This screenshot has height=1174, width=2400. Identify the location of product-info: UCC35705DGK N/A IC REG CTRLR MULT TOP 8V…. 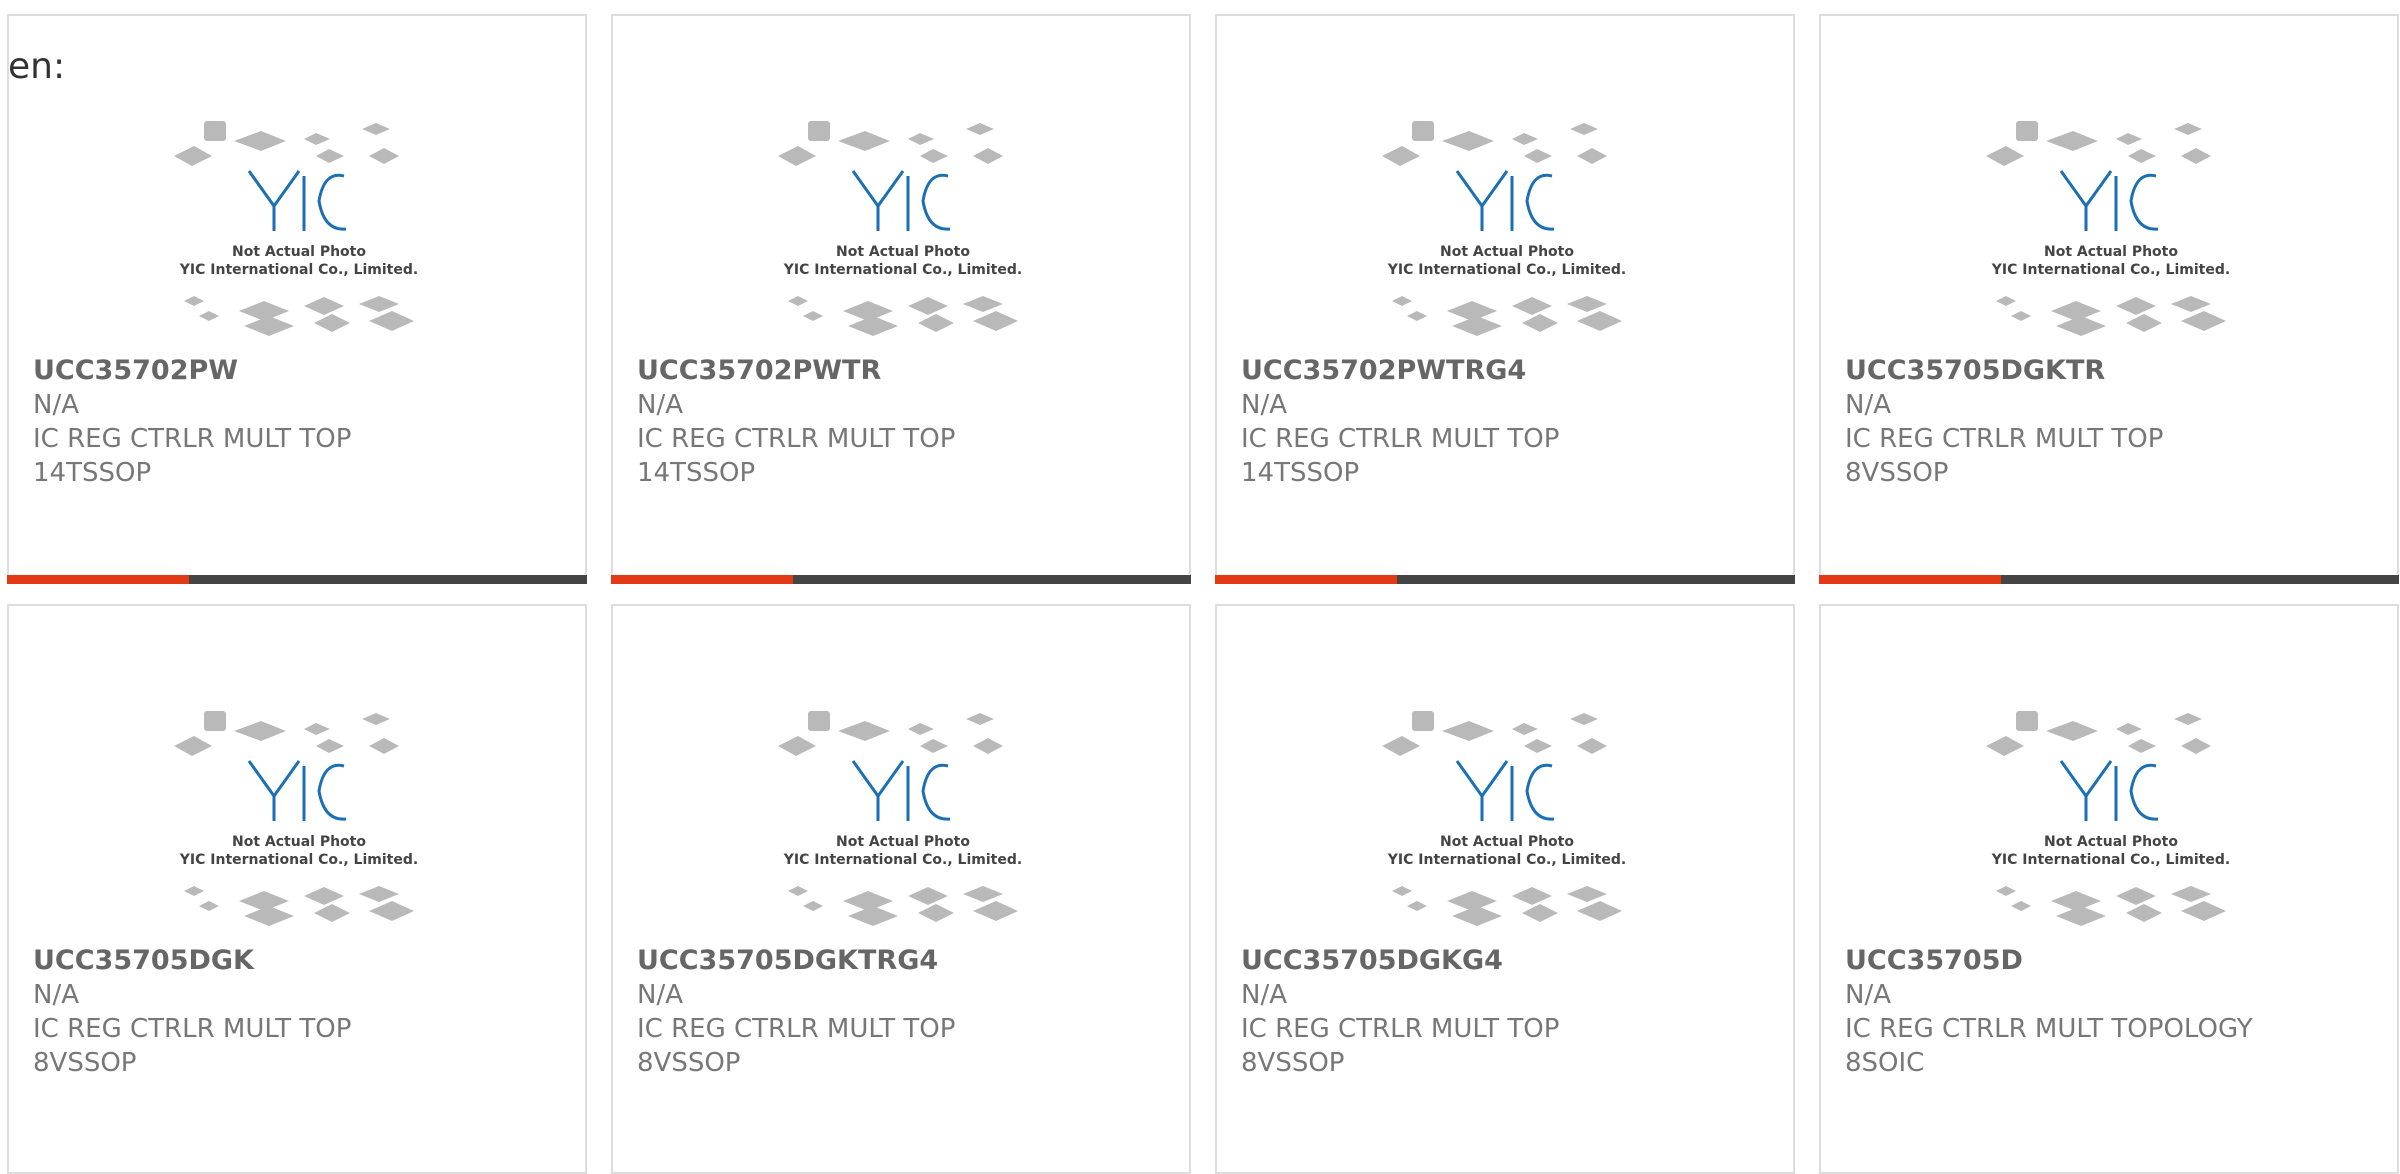
(304, 1012).